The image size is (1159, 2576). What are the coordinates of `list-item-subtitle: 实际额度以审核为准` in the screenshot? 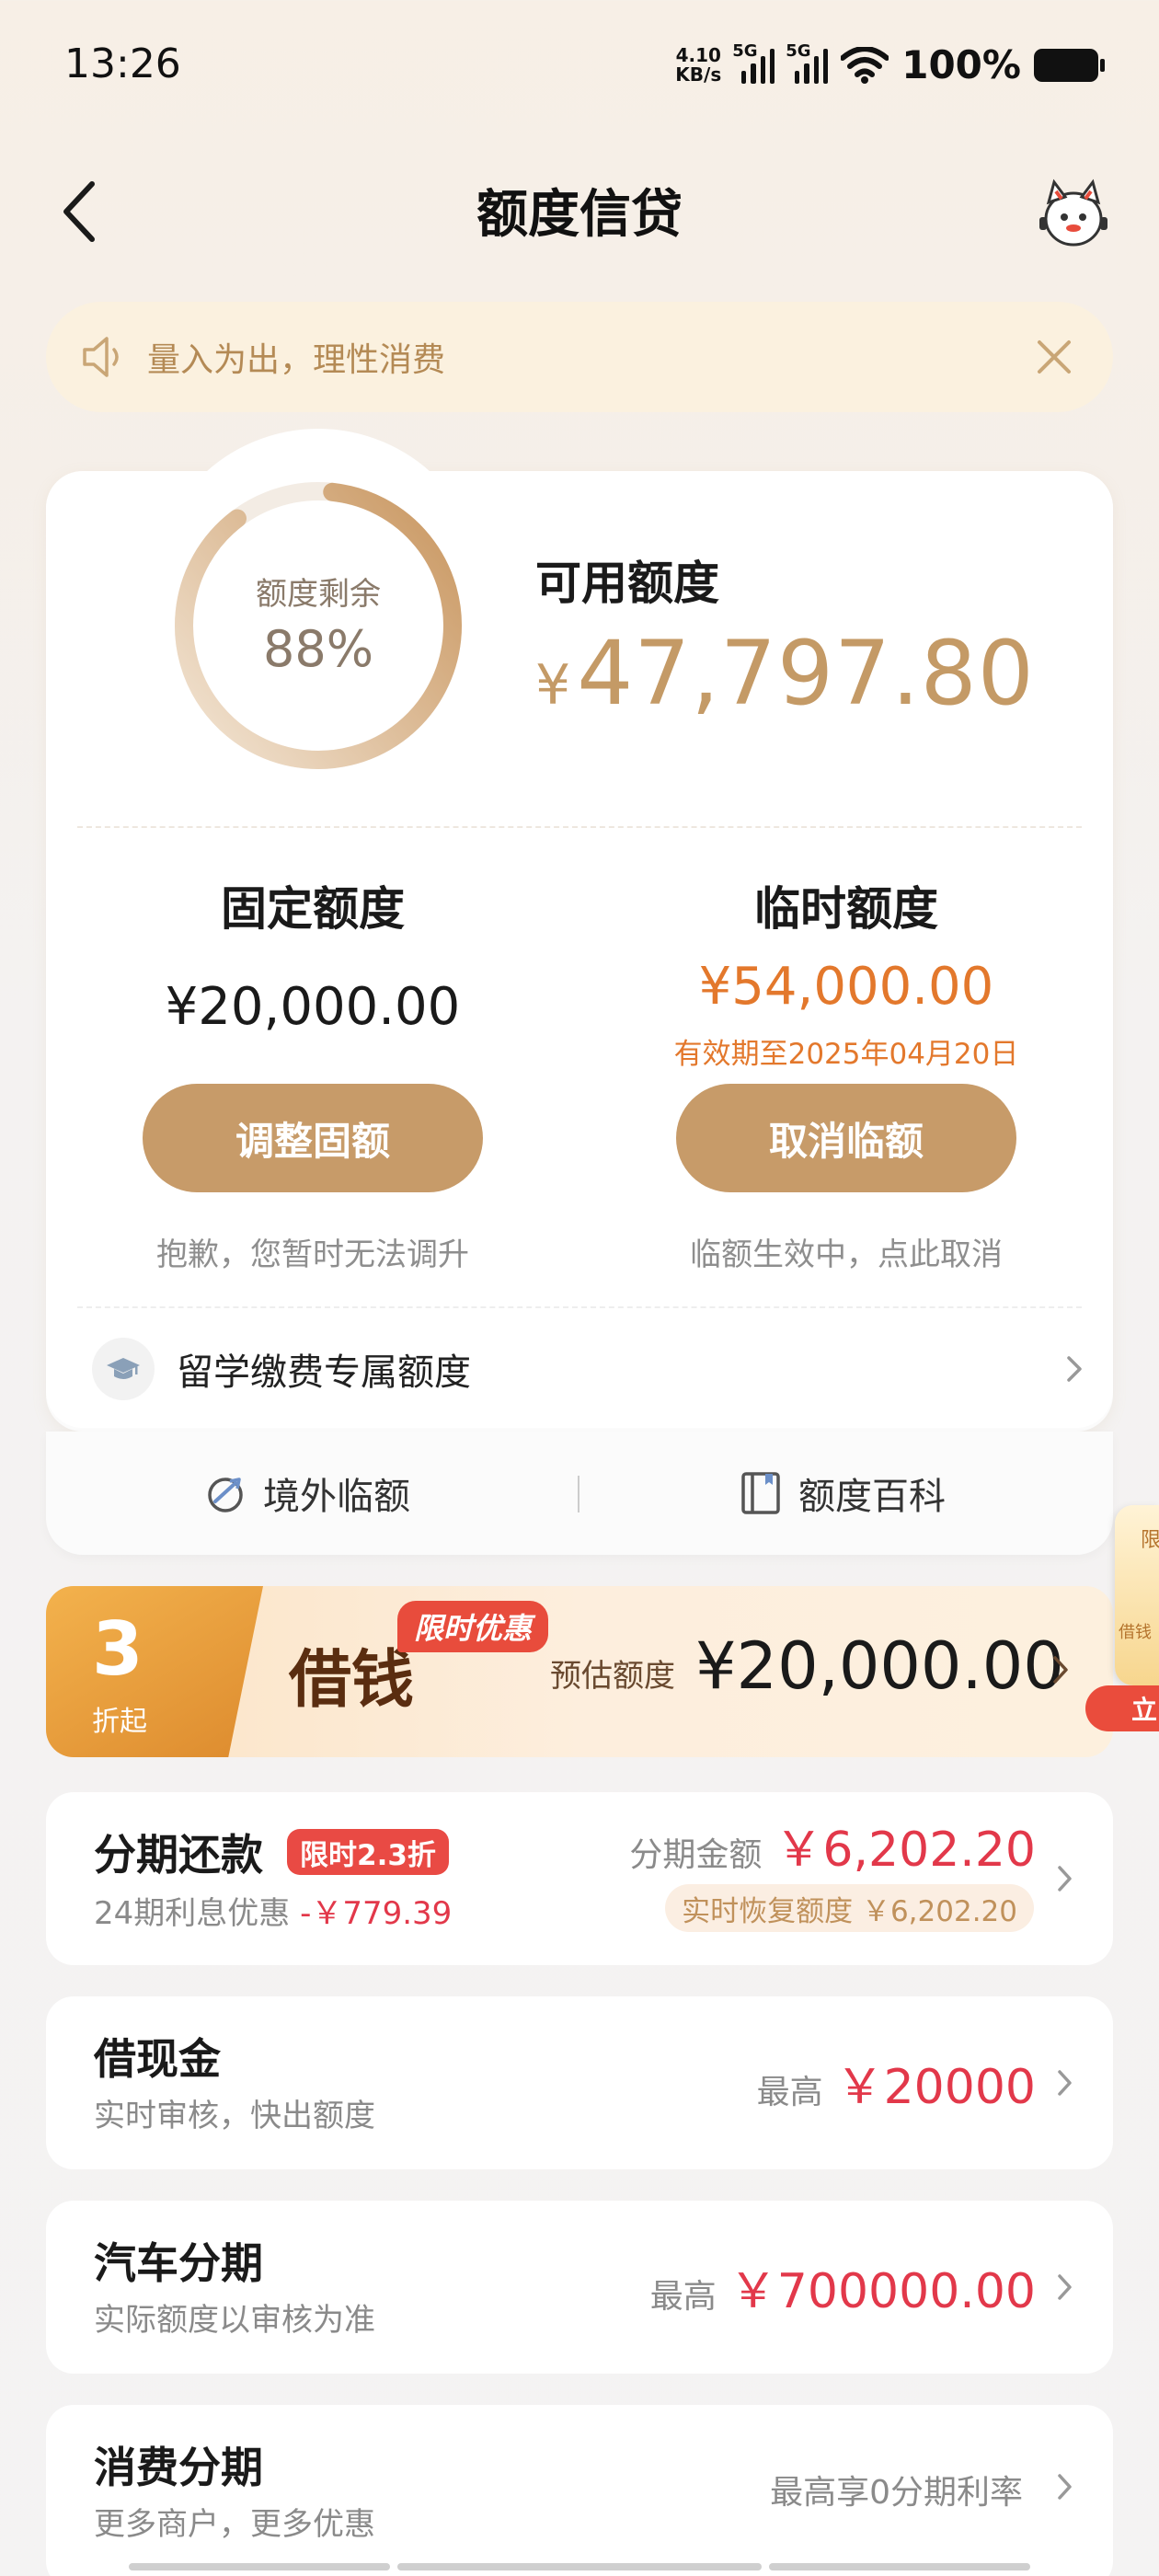 It's located at (234, 2320).